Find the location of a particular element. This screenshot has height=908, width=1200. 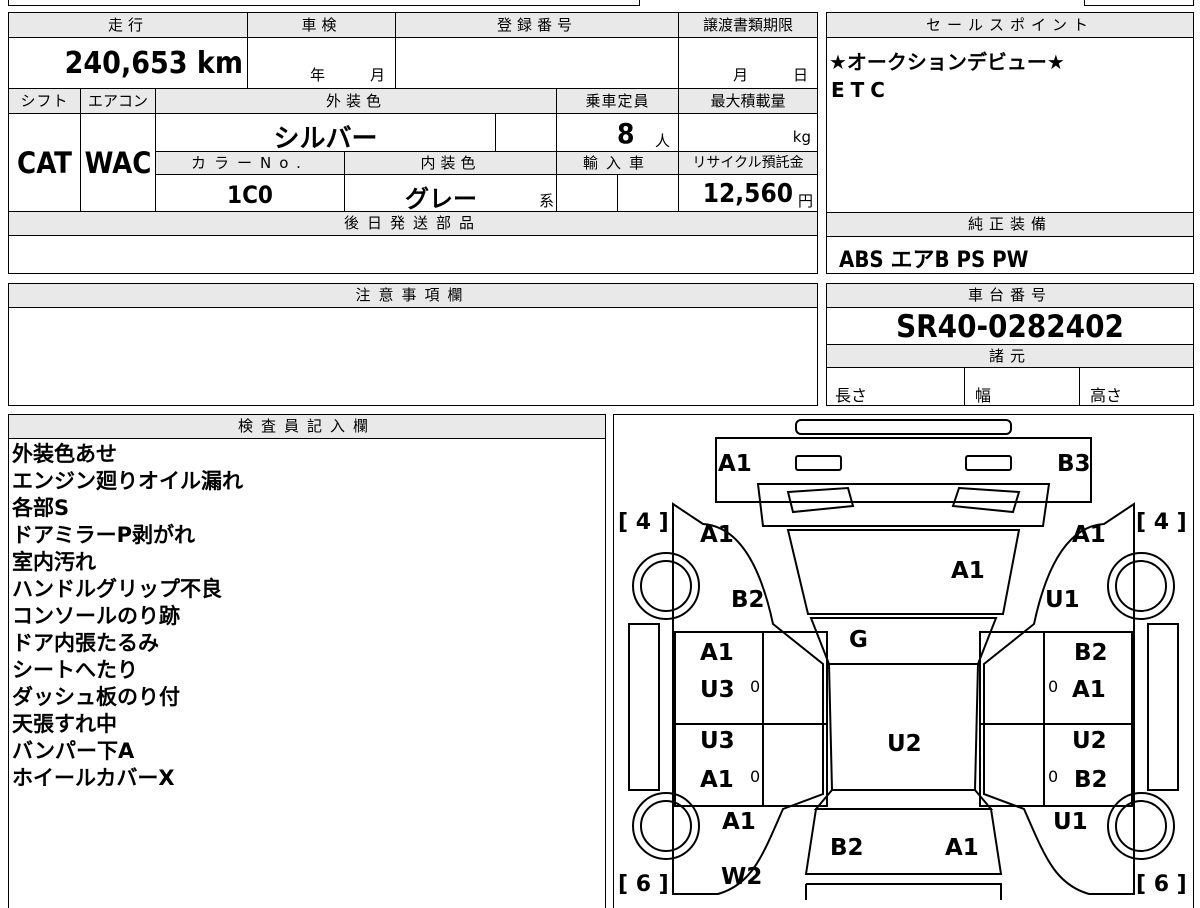

mark-quarter-left: A1 is located at coordinates (739, 822).